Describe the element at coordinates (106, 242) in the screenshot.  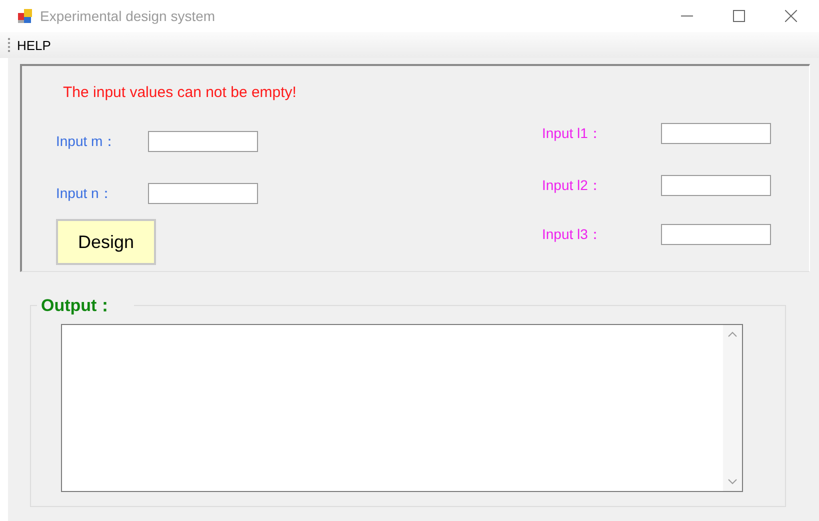
I see `design-button: Design` at that location.